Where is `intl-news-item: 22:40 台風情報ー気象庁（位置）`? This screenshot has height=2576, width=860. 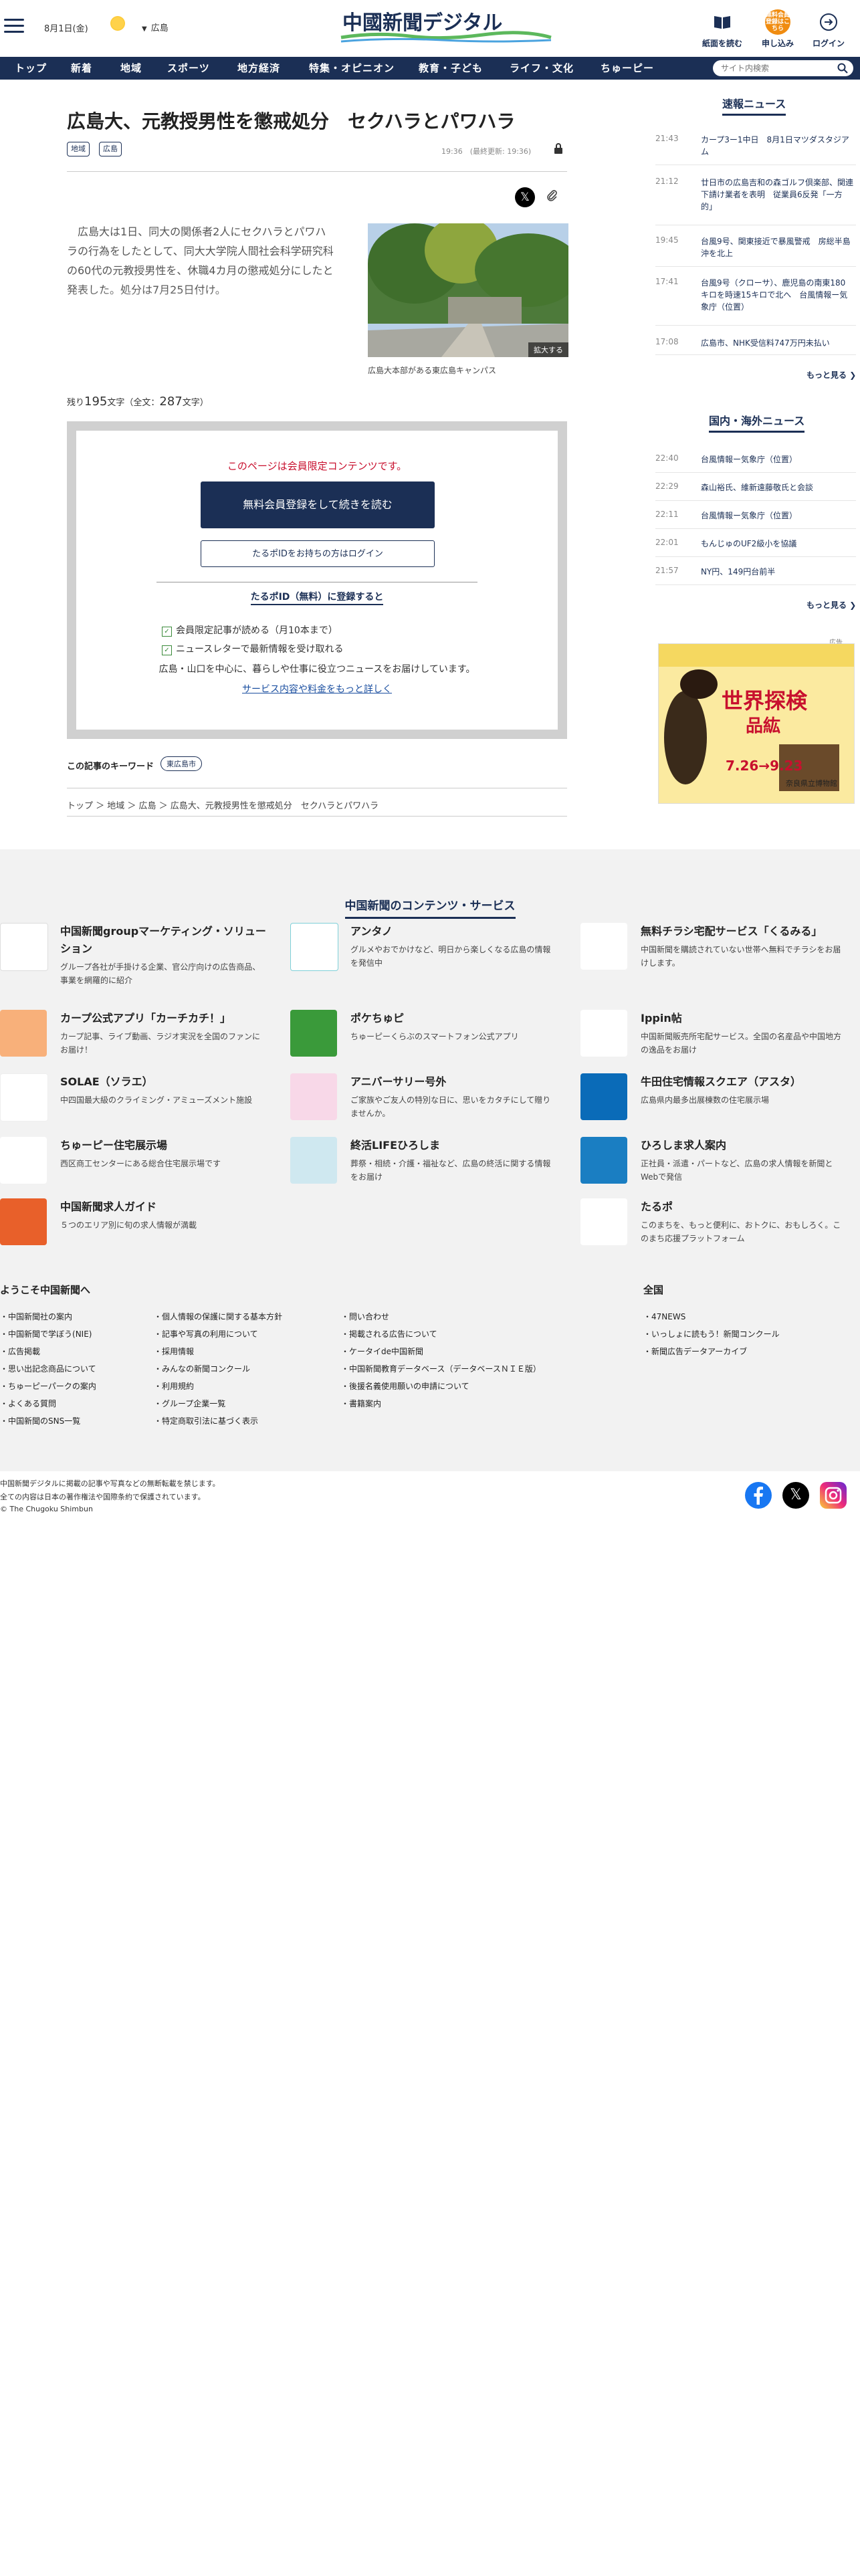 intl-news-item: 22:40 台風情報ー気象庁（位置） is located at coordinates (755, 463).